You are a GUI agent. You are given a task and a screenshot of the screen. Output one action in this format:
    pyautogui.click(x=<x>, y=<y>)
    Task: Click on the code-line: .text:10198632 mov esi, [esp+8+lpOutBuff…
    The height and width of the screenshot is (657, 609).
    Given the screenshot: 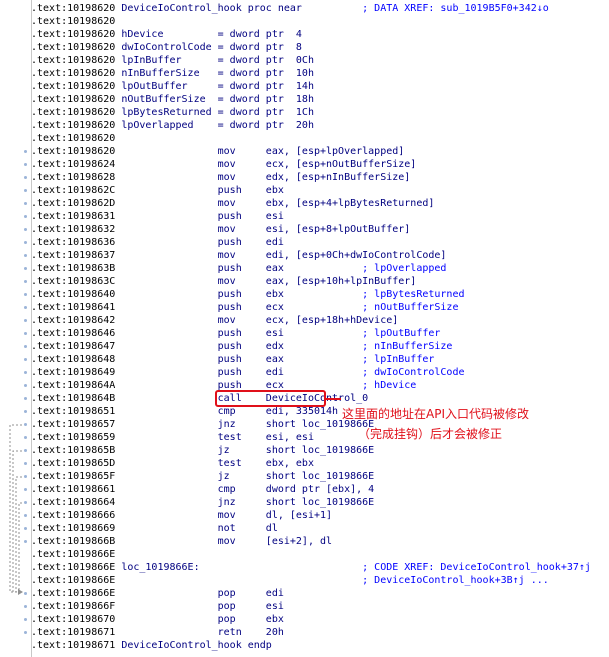 What is the action you would take?
    pyautogui.click(x=220, y=229)
    